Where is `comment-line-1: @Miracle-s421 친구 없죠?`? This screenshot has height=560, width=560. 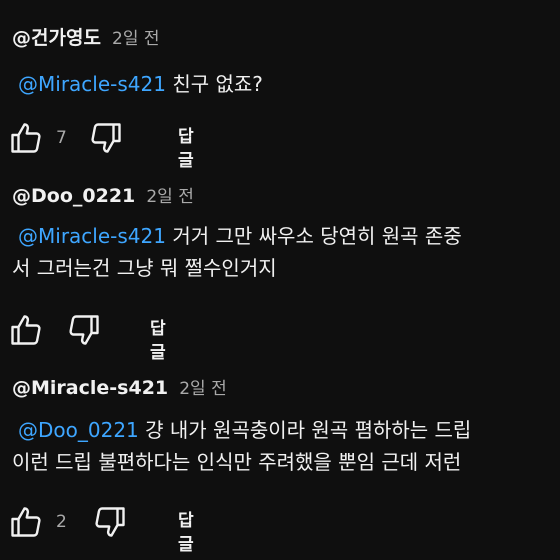 comment-line-1: @Miracle-s421 친구 없죠? is located at coordinates (286, 84).